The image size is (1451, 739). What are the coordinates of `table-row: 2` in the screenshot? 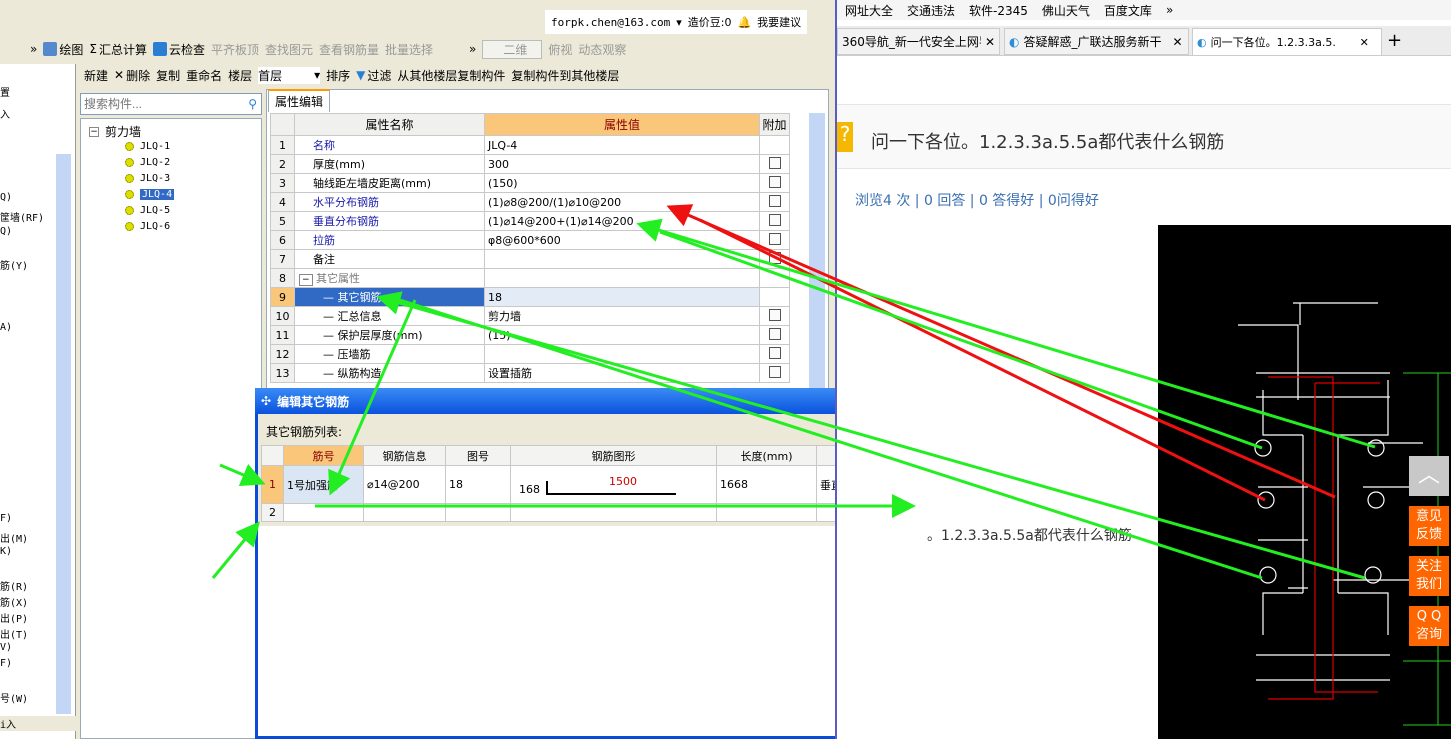 It's located at (590, 512).